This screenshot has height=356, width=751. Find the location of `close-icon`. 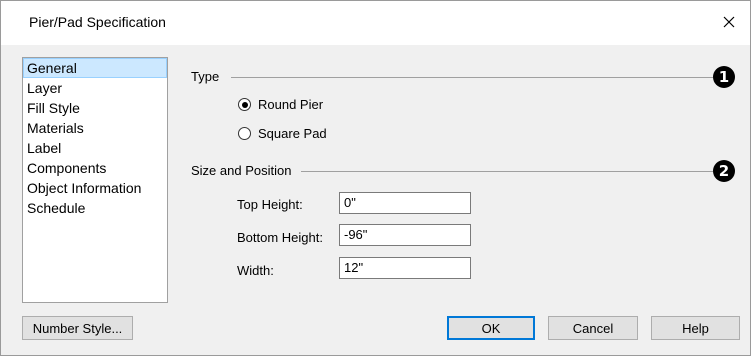

close-icon is located at coordinates (729, 22).